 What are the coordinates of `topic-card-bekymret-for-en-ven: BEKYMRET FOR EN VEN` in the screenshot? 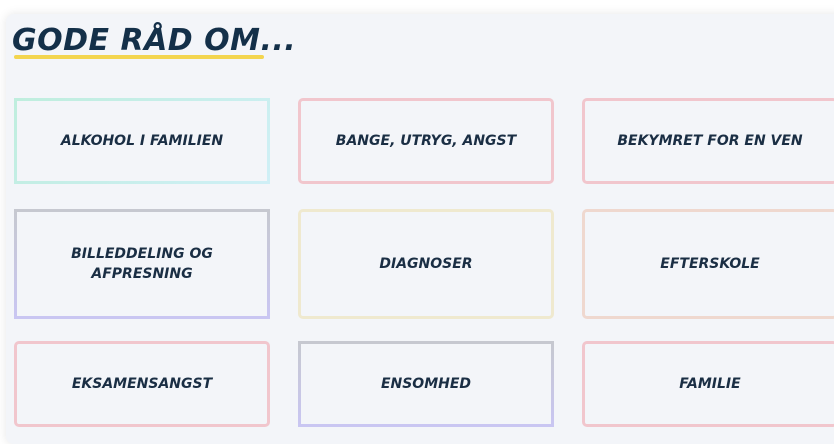 It's located at (708, 141).